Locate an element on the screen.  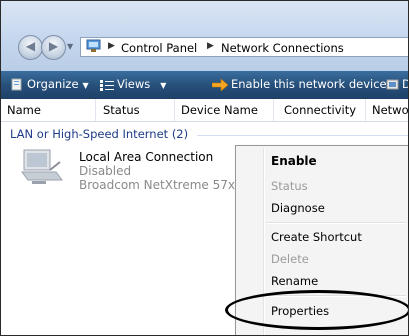
back-button: ◀ is located at coordinates (30, 47).